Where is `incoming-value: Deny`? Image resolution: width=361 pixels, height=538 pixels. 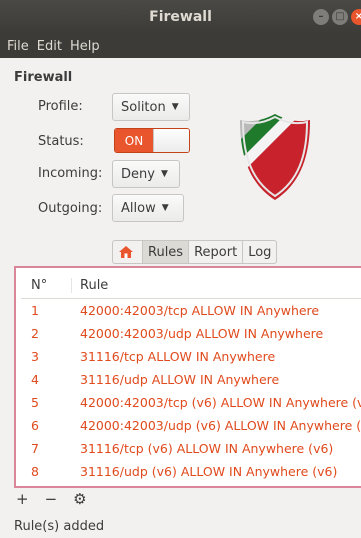 incoming-value: Deny is located at coordinates (138, 174).